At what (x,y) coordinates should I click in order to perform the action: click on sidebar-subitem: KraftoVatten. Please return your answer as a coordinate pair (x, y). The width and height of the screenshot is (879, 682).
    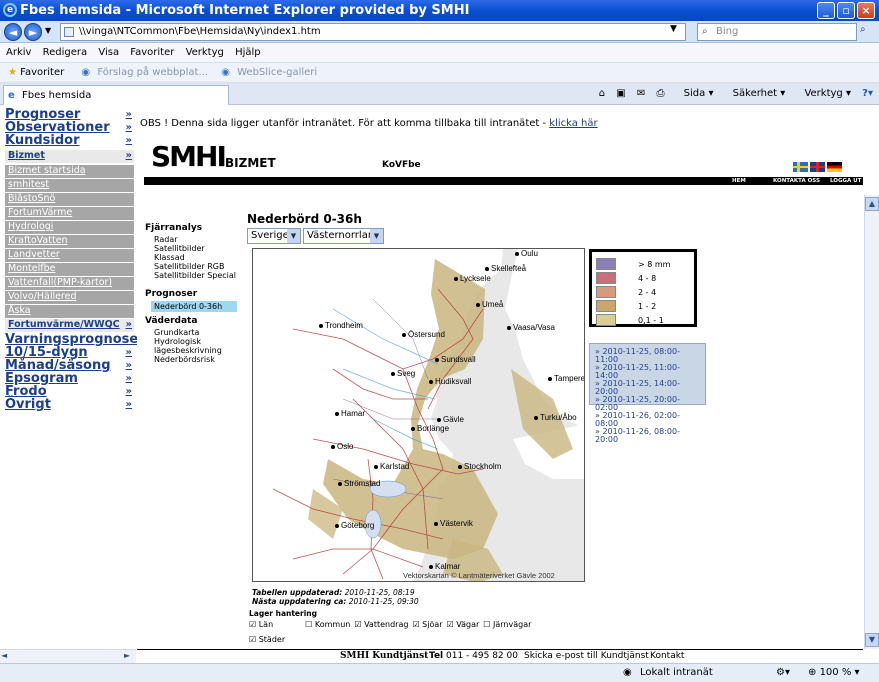
    Looking at the image, I should click on (69, 241).